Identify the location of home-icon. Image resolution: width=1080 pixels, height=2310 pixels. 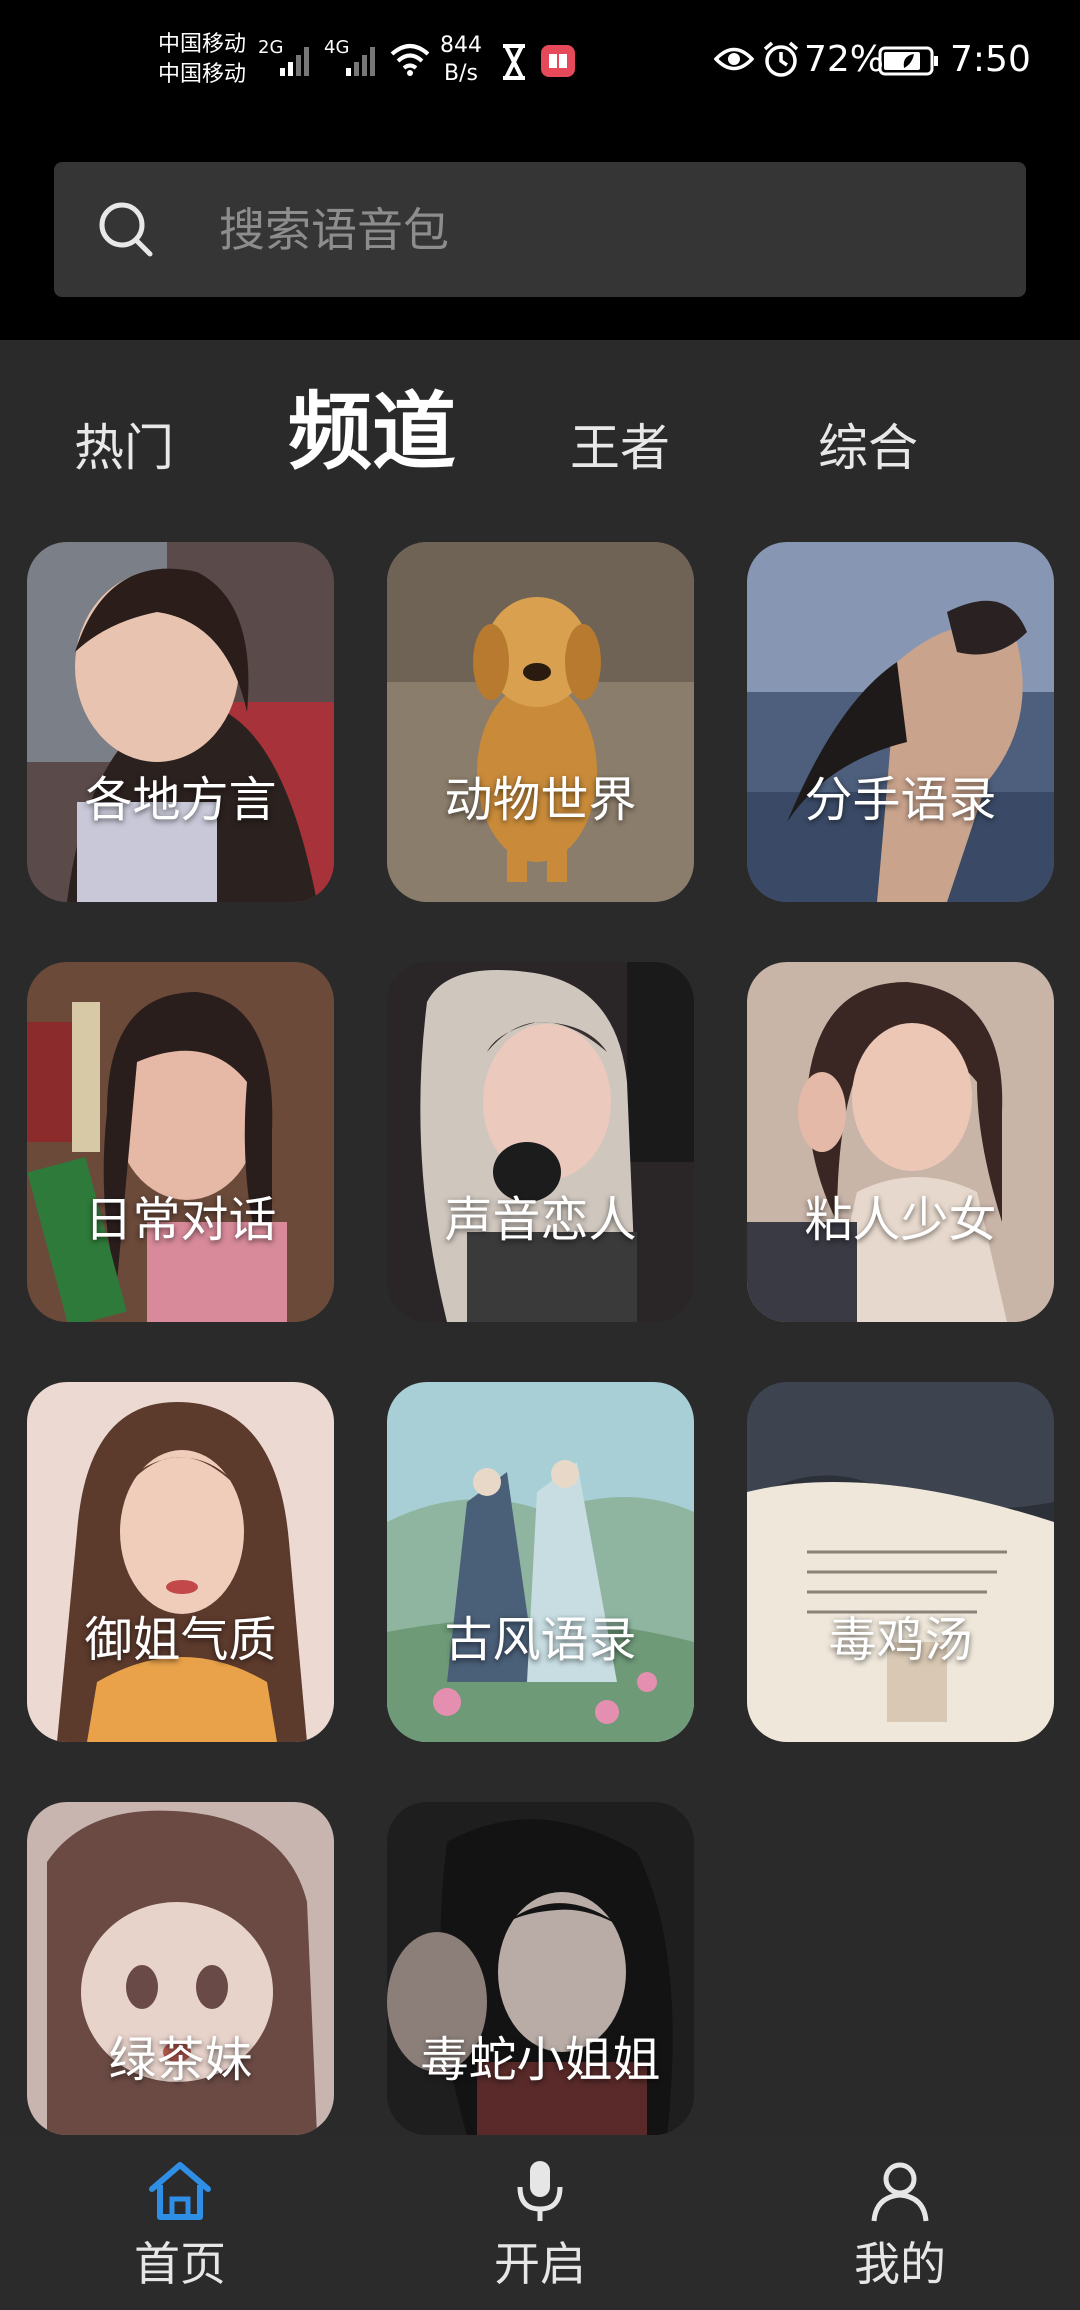
(180, 2191).